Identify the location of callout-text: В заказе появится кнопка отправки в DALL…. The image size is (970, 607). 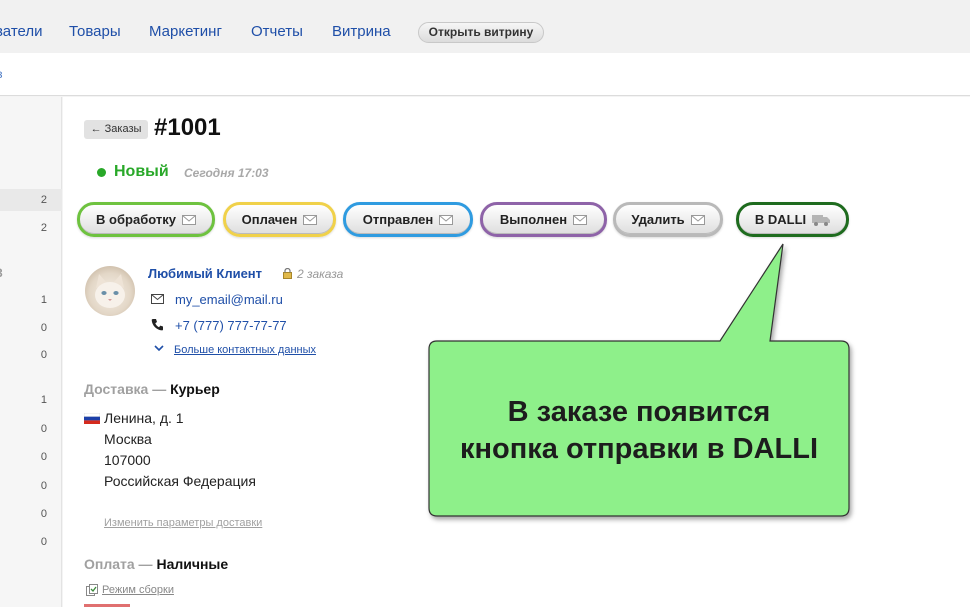
(639, 431).